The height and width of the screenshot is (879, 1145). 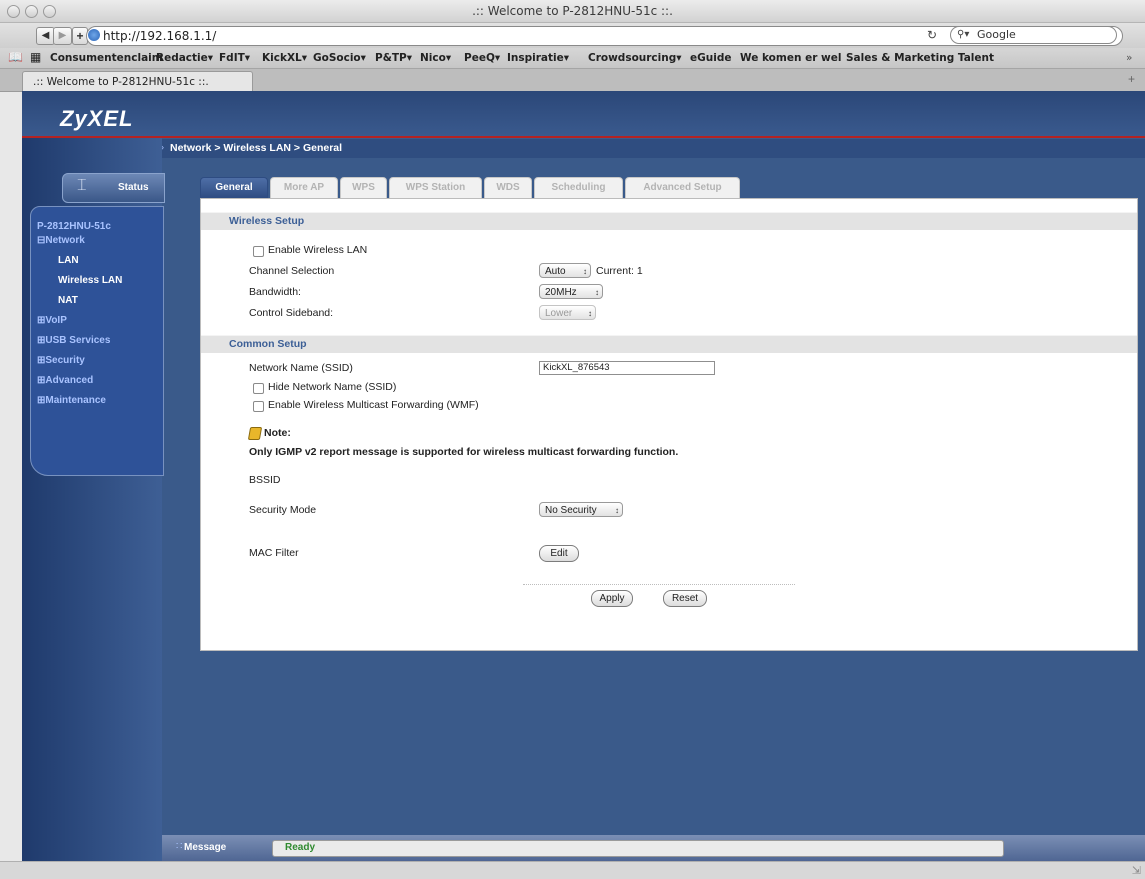 What do you see at coordinates (274, 553) in the screenshot?
I see `mac-filter-label: MAC Filter` at bounding box center [274, 553].